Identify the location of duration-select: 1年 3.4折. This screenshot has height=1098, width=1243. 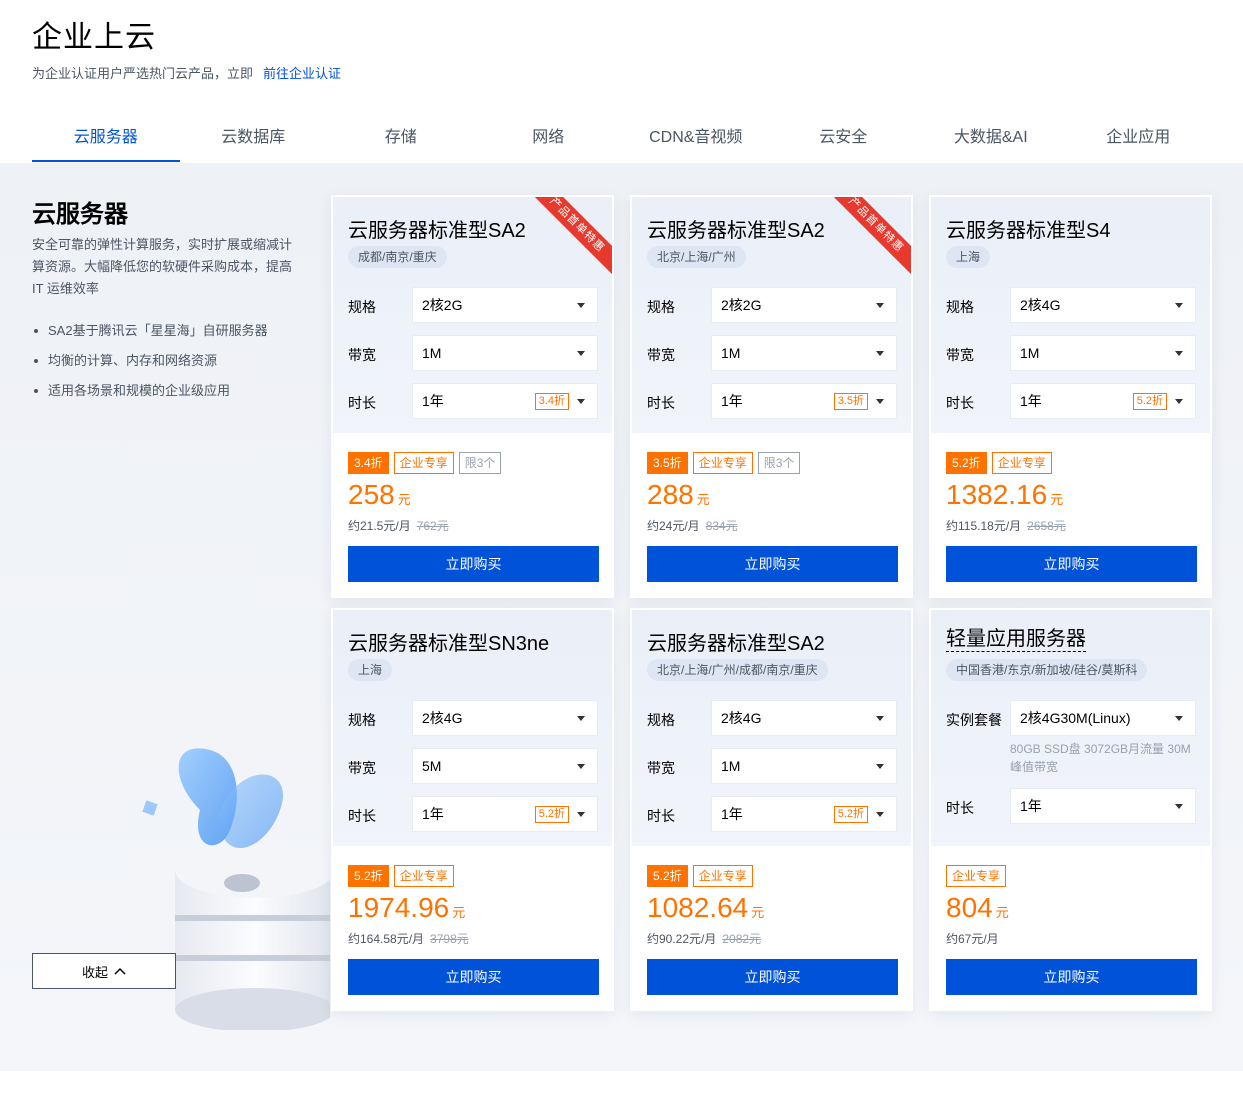
(505, 401).